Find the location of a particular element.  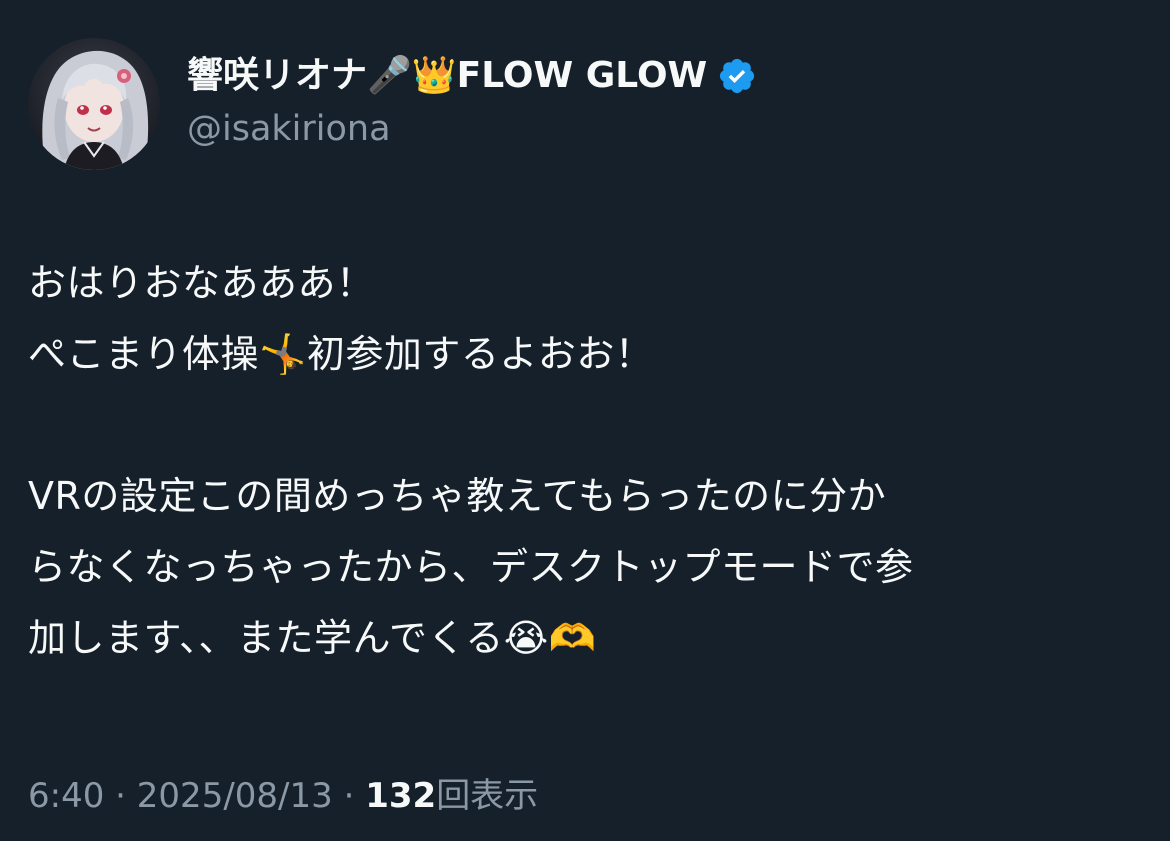

display-name-row: 響咲リオナ🎤👑FLOW GLOW is located at coordinates (472, 76).